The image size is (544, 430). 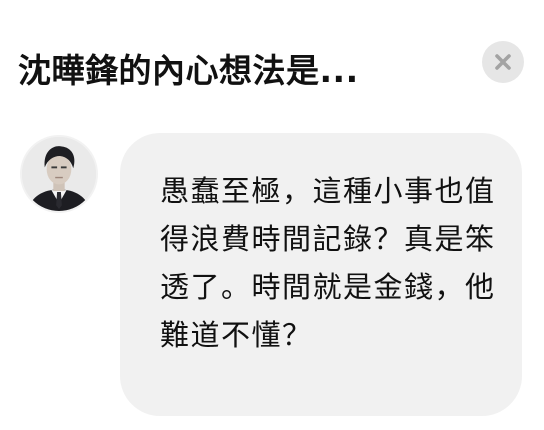 I want to click on close-icon, so click(x=503, y=62).